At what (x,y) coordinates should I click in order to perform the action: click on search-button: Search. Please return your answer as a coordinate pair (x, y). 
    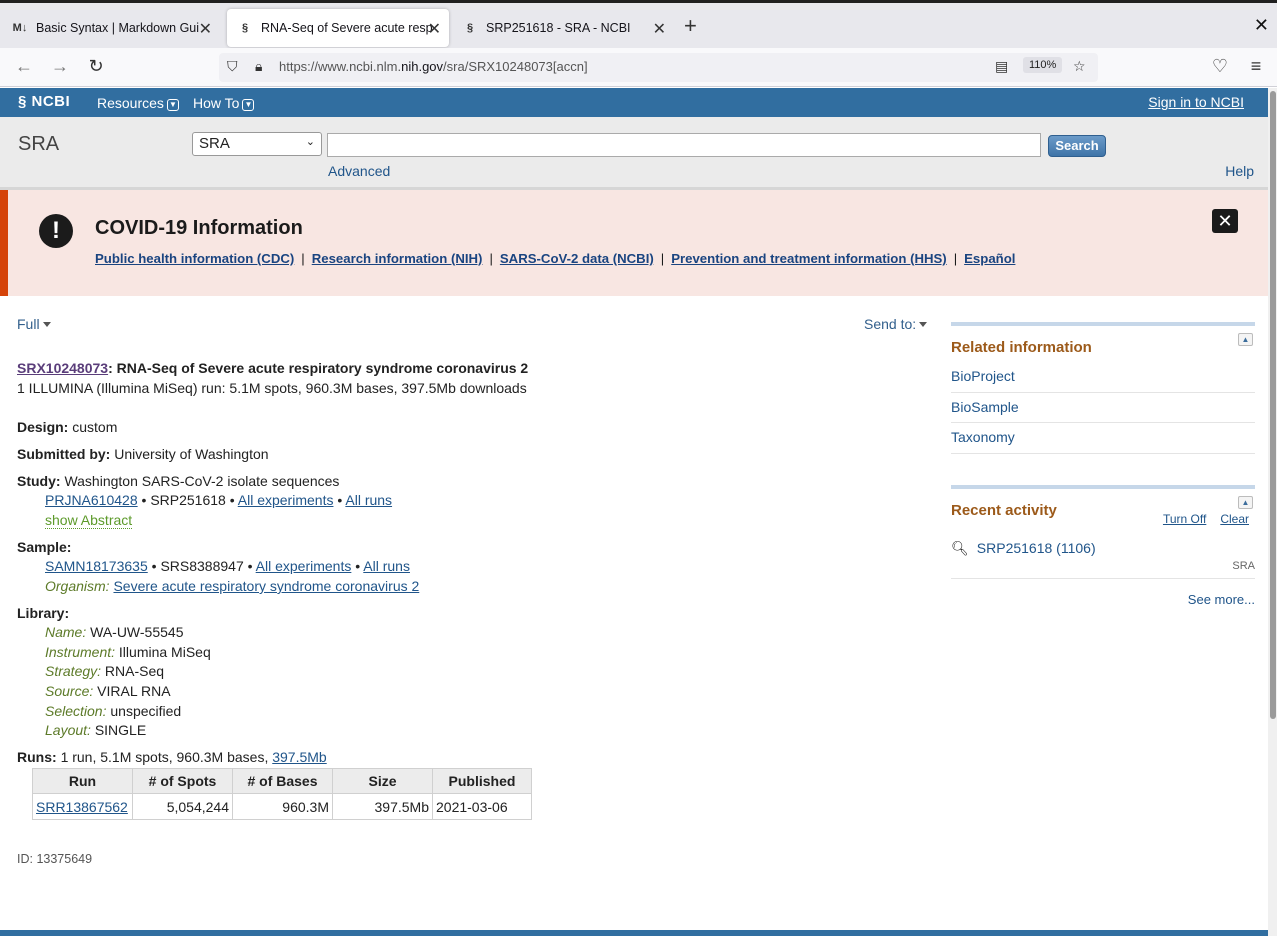
    Looking at the image, I should click on (1077, 146).